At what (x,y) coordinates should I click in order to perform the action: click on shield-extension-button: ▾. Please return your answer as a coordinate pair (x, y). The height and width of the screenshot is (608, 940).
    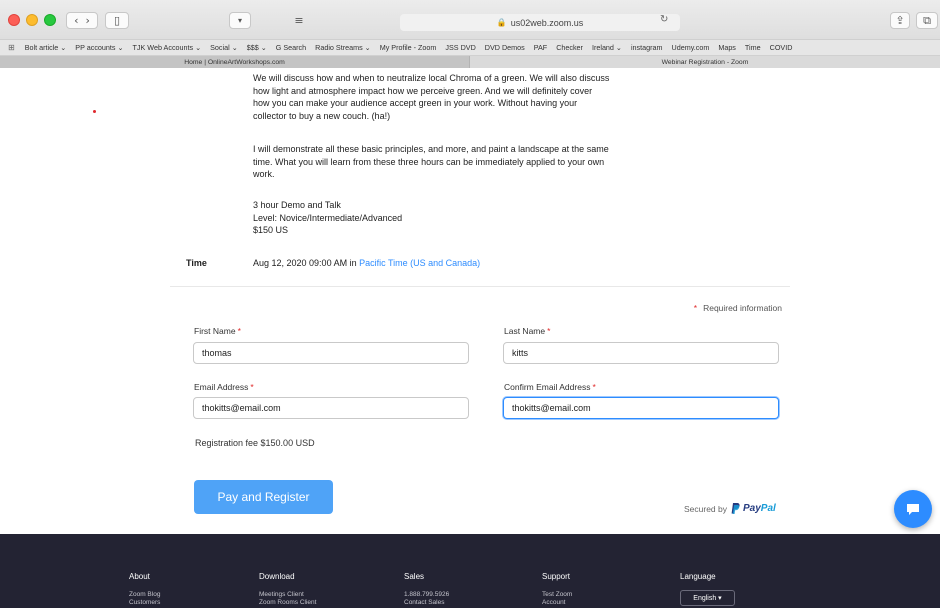
    Looking at the image, I should click on (240, 20).